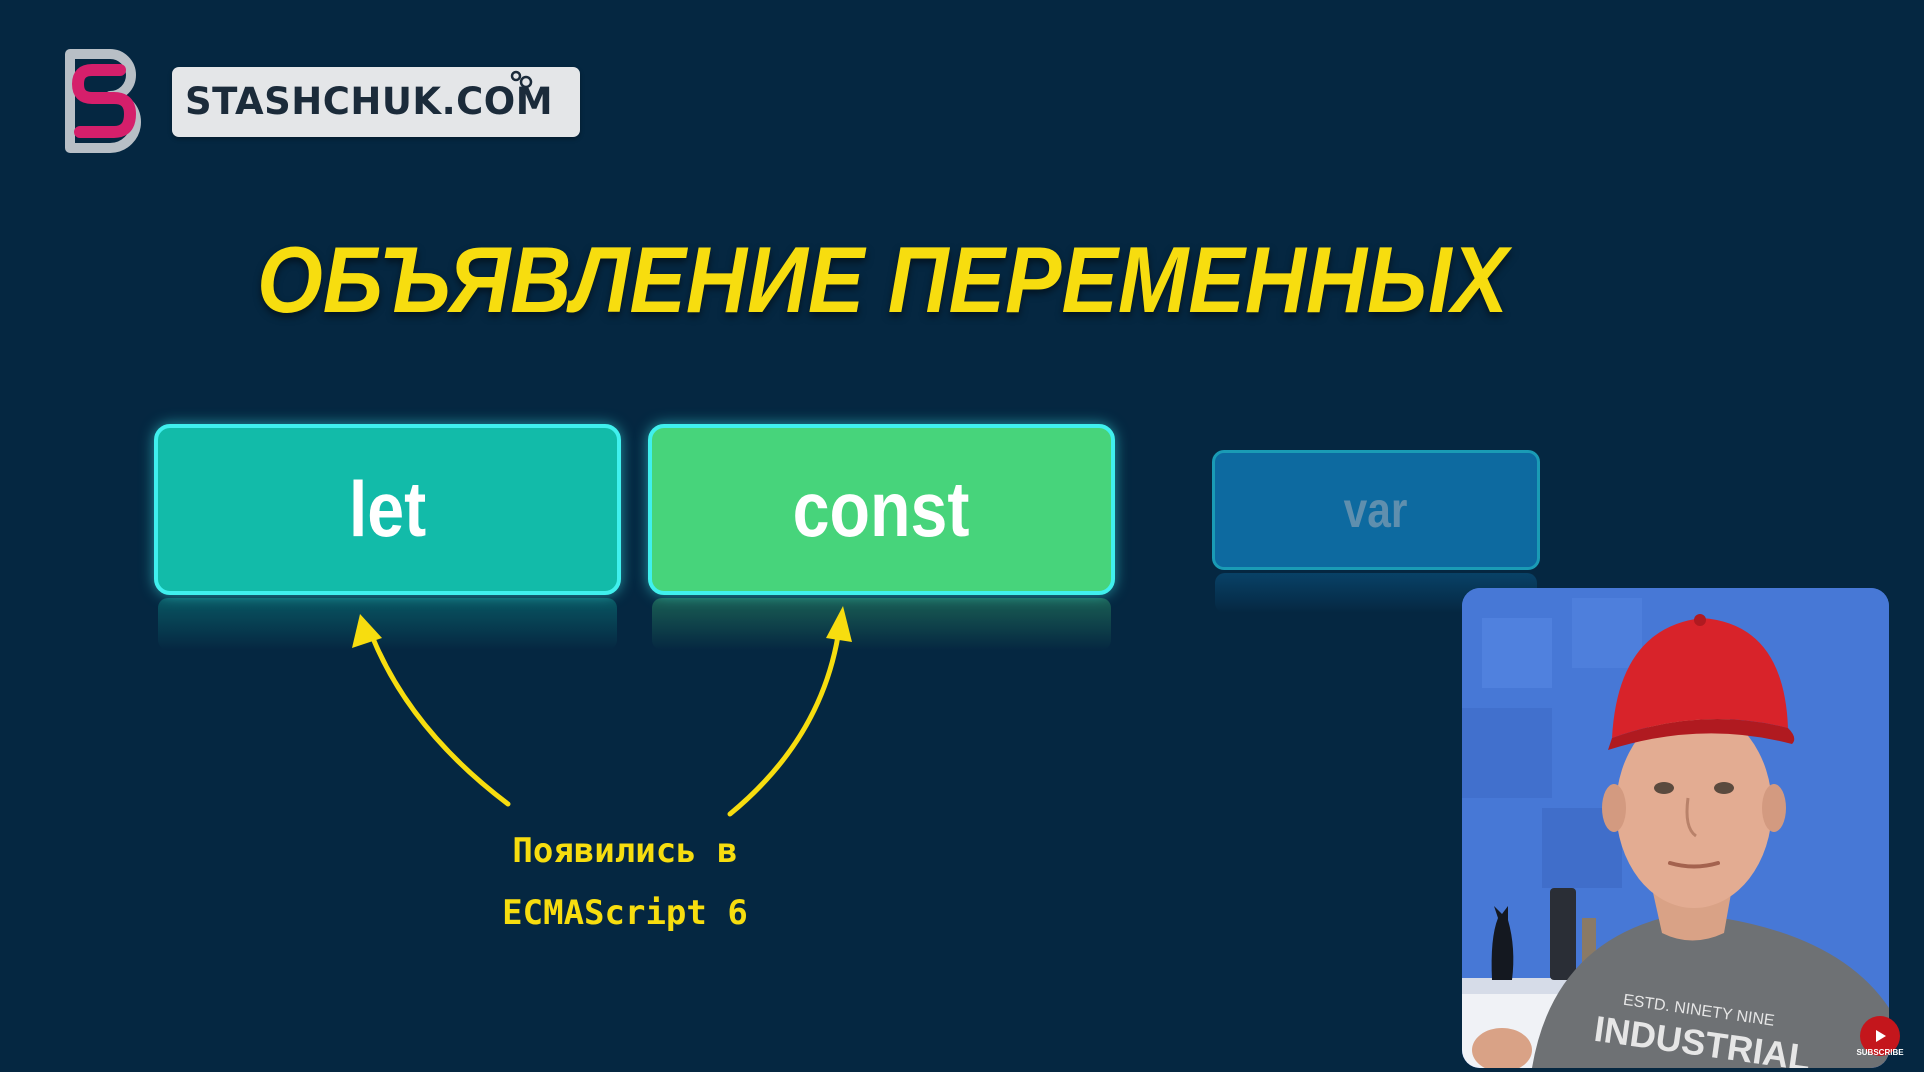 The image size is (1924, 1072). What do you see at coordinates (789, 711) in the screenshot?
I see `arrow-to-const` at bounding box center [789, 711].